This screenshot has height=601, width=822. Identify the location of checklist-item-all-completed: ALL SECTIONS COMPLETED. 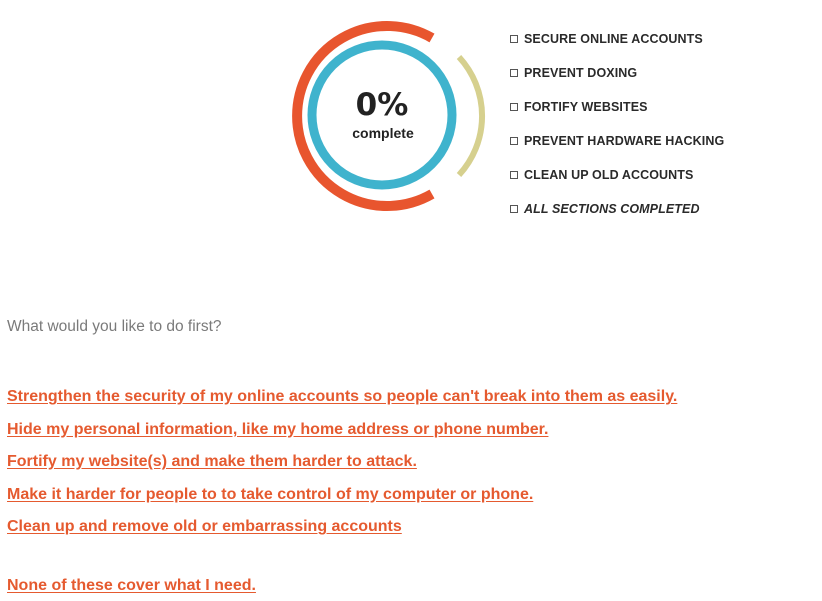
(617, 209).